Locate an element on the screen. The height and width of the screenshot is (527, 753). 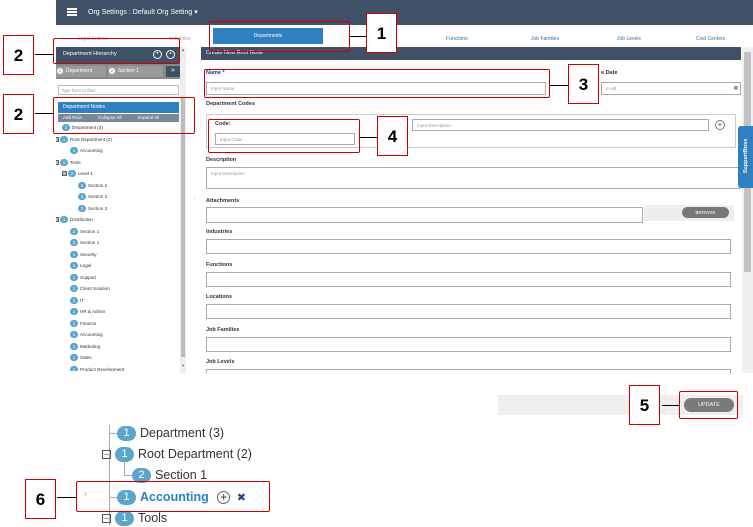
node-label: Security is located at coordinates (88, 254).